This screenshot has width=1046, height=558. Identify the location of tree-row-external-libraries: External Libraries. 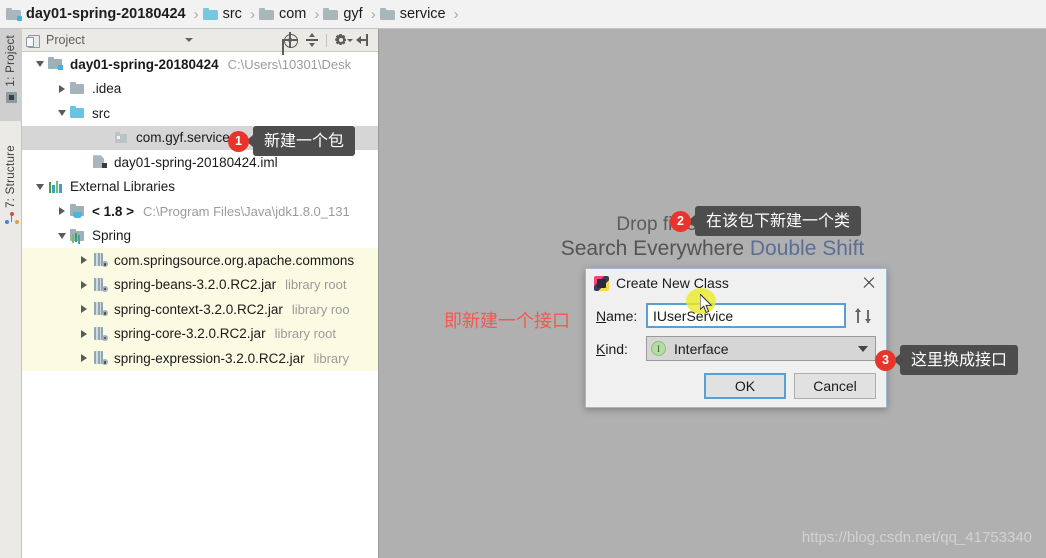
(200, 187).